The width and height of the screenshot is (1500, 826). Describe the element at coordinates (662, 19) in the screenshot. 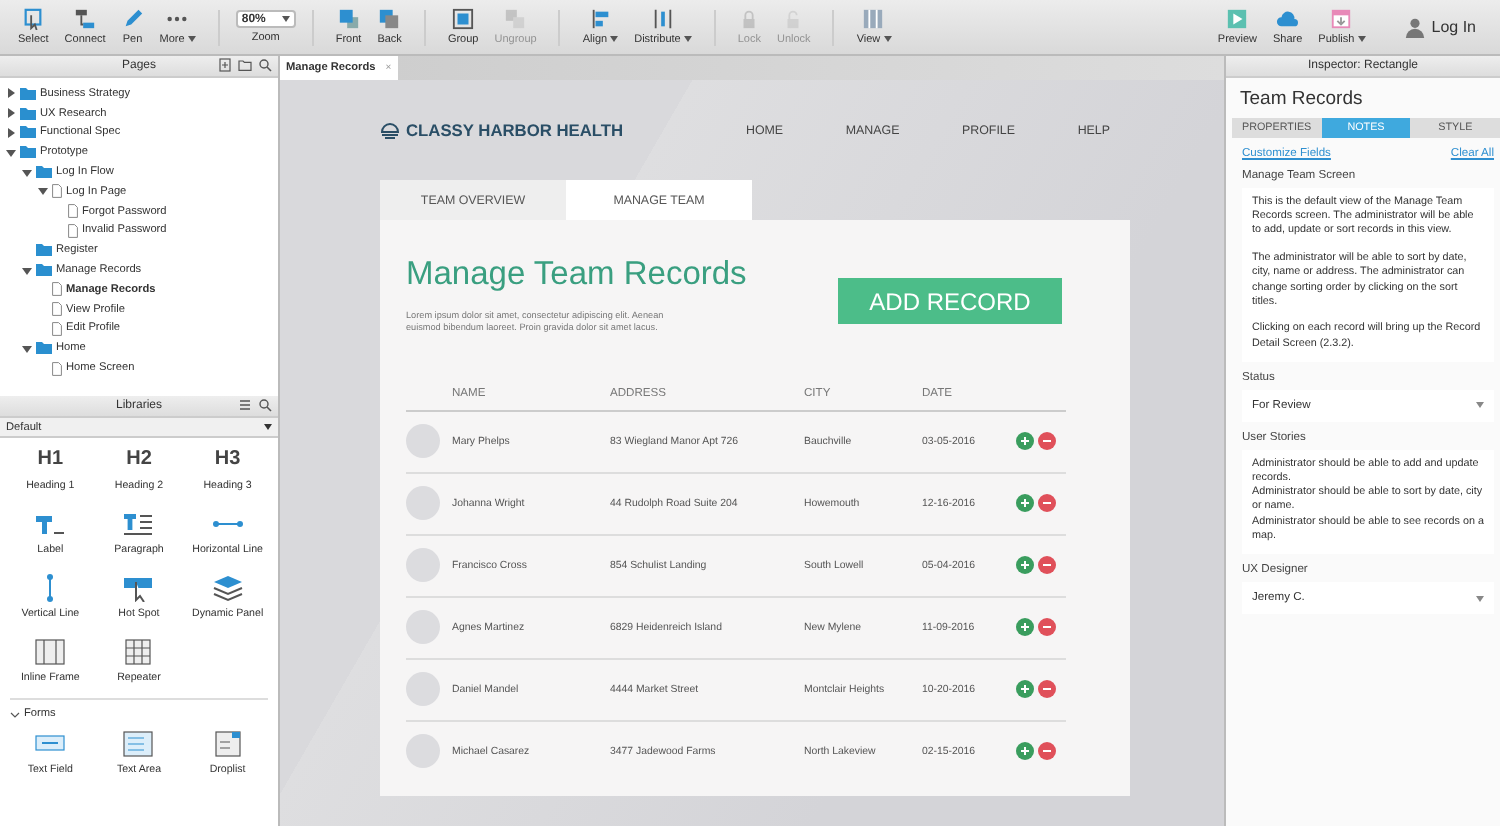

I see `distribute-icon` at that location.